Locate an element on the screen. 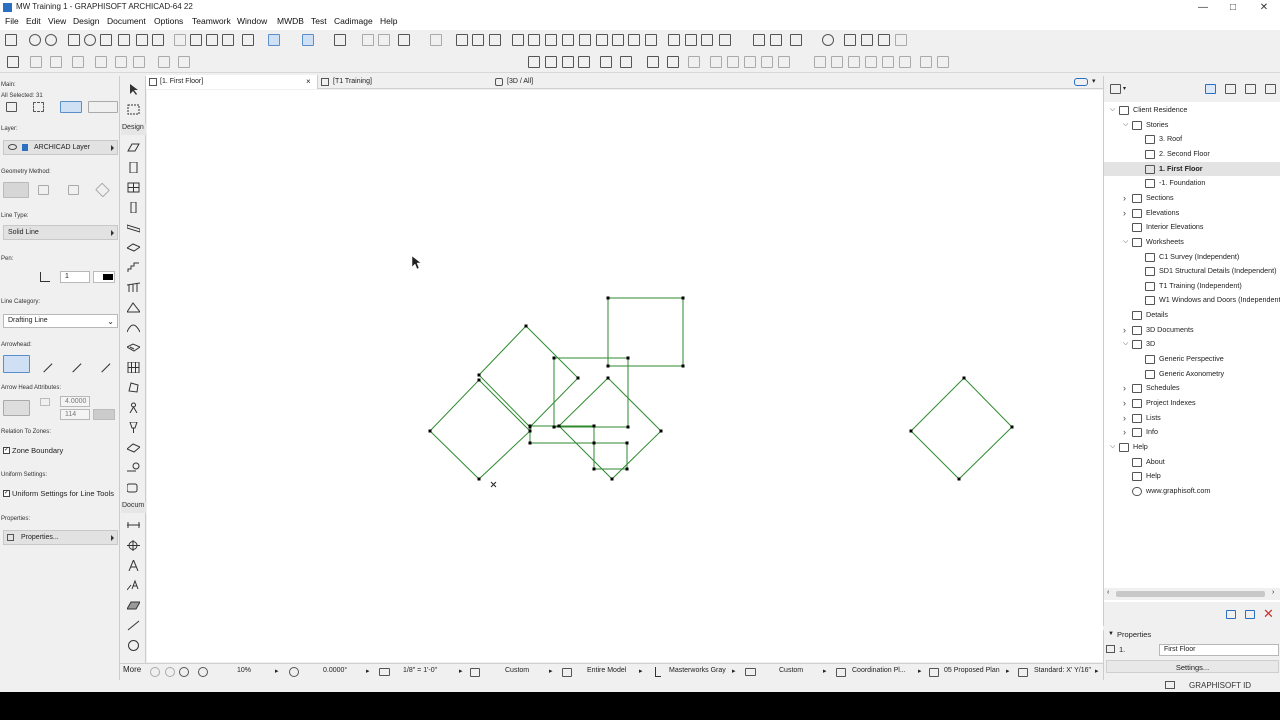 The width and height of the screenshot is (1280, 720). dimension-tool-icon is located at coordinates (133, 525).